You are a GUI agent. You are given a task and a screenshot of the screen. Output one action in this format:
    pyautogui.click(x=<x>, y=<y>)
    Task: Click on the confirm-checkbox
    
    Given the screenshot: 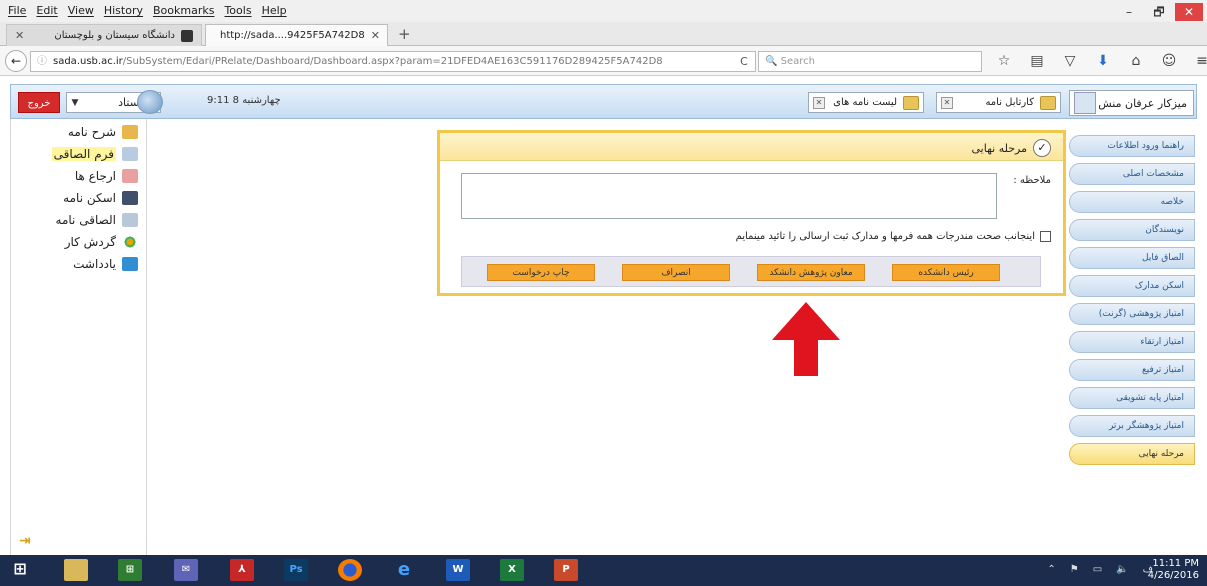 What is the action you would take?
    pyautogui.click(x=1045, y=236)
    